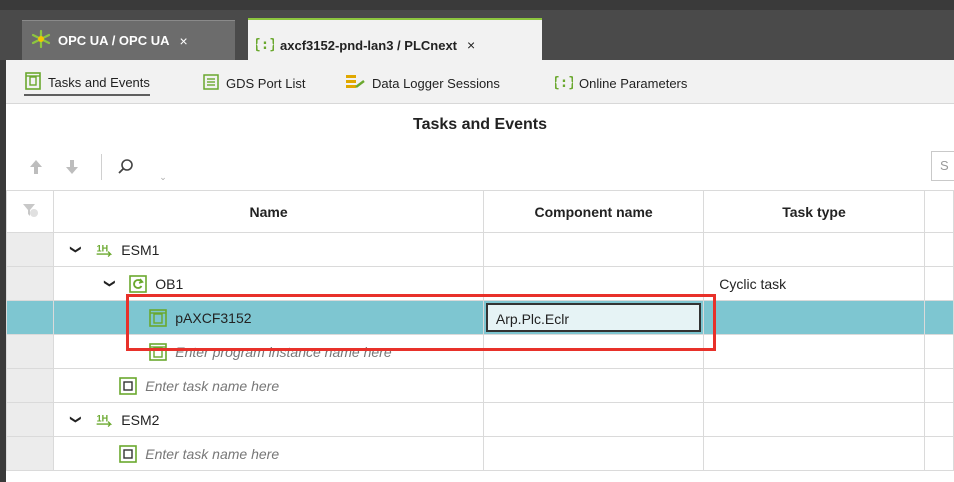 This screenshot has height=482, width=954. I want to click on online-params-icon: {:}, so click(563, 83).